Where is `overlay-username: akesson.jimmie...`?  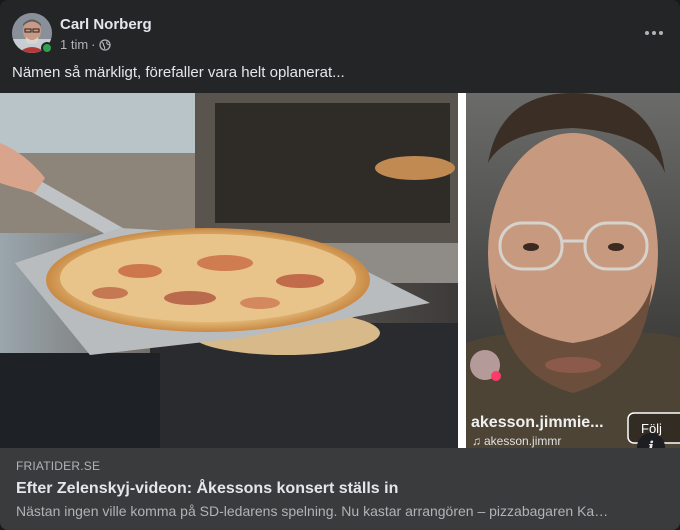 overlay-username: akesson.jimmie... is located at coordinates (537, 422).